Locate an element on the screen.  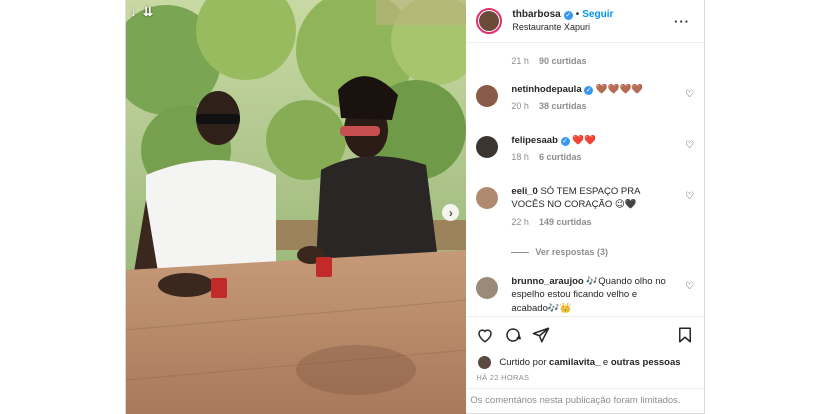
download-all-icon: ⇊ is located at coordinates (148, 12).